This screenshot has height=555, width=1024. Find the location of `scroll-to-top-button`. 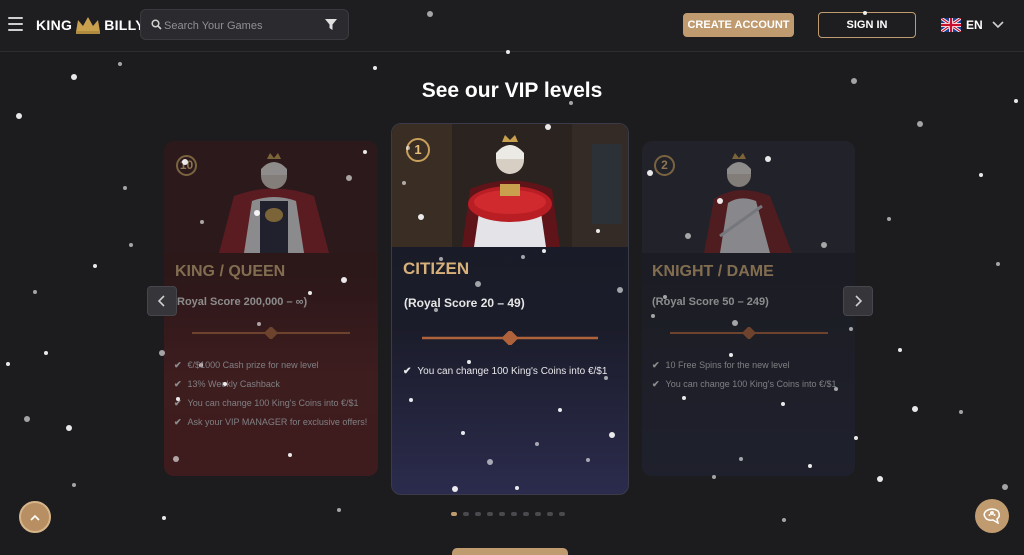

scroll-to-top-button is located at coordinates (35, 517).